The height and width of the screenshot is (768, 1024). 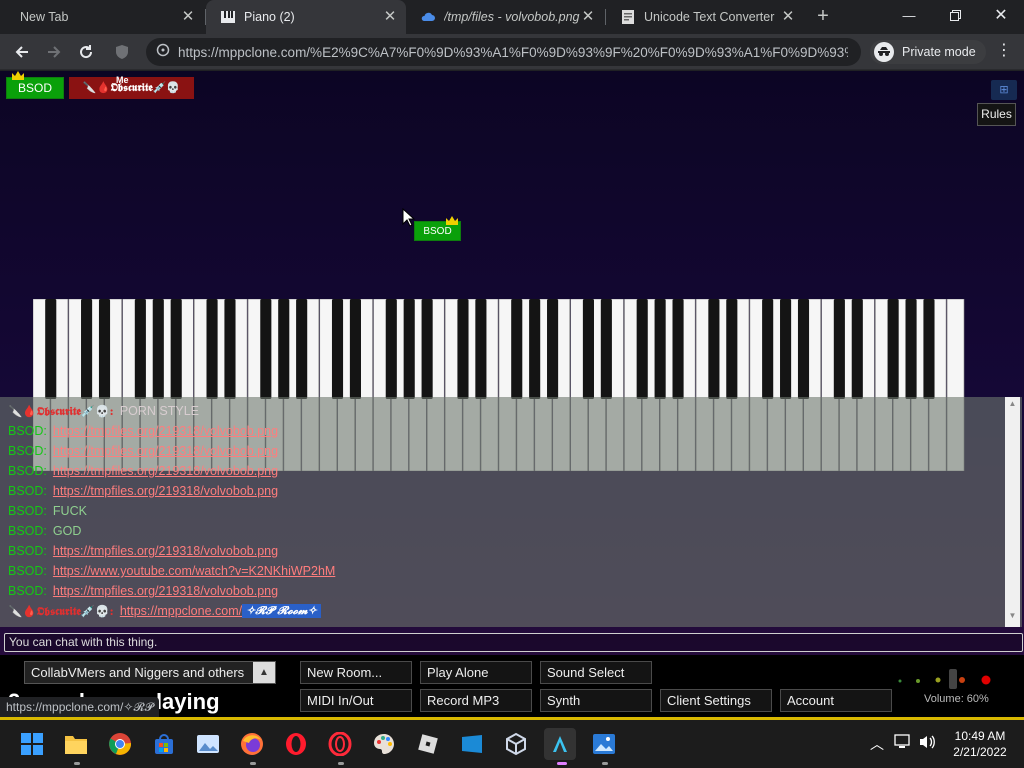 What do you see at coordinates (1012, 403) in the screenshot?
I see `scroll-up-icon: ▲` at bounding box center [1012, 403].